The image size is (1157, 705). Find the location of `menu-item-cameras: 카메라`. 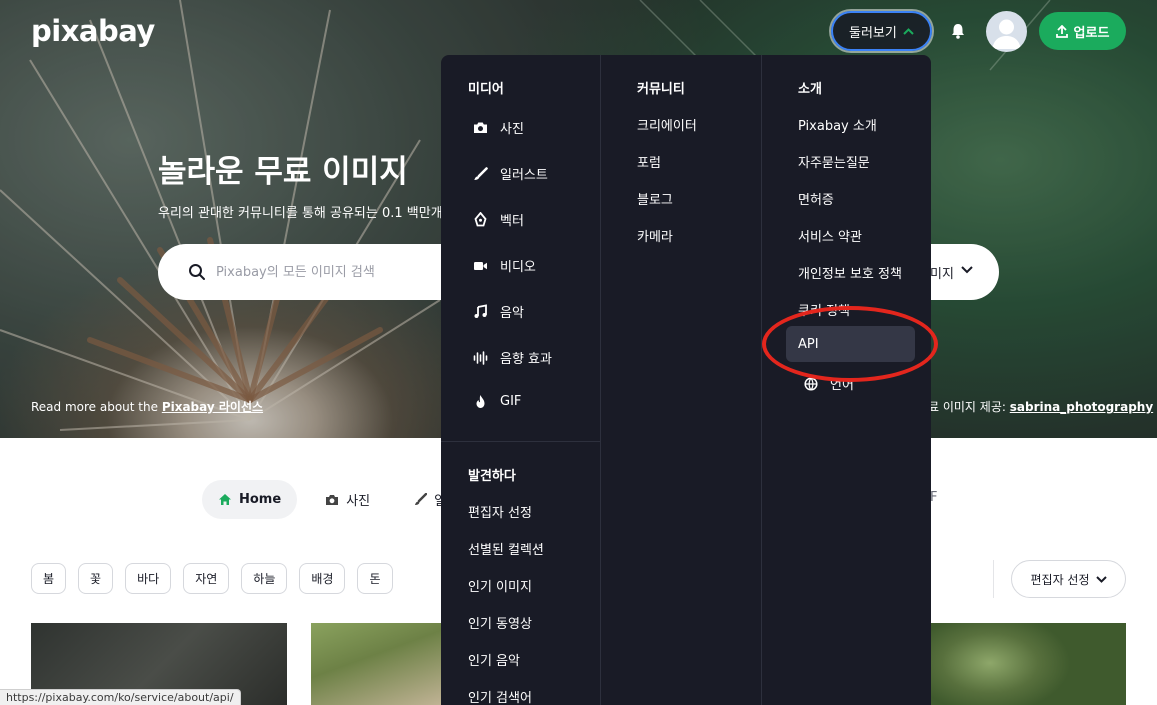

menu-item-cameras: 카메라 is located at coordinates (655, 235).